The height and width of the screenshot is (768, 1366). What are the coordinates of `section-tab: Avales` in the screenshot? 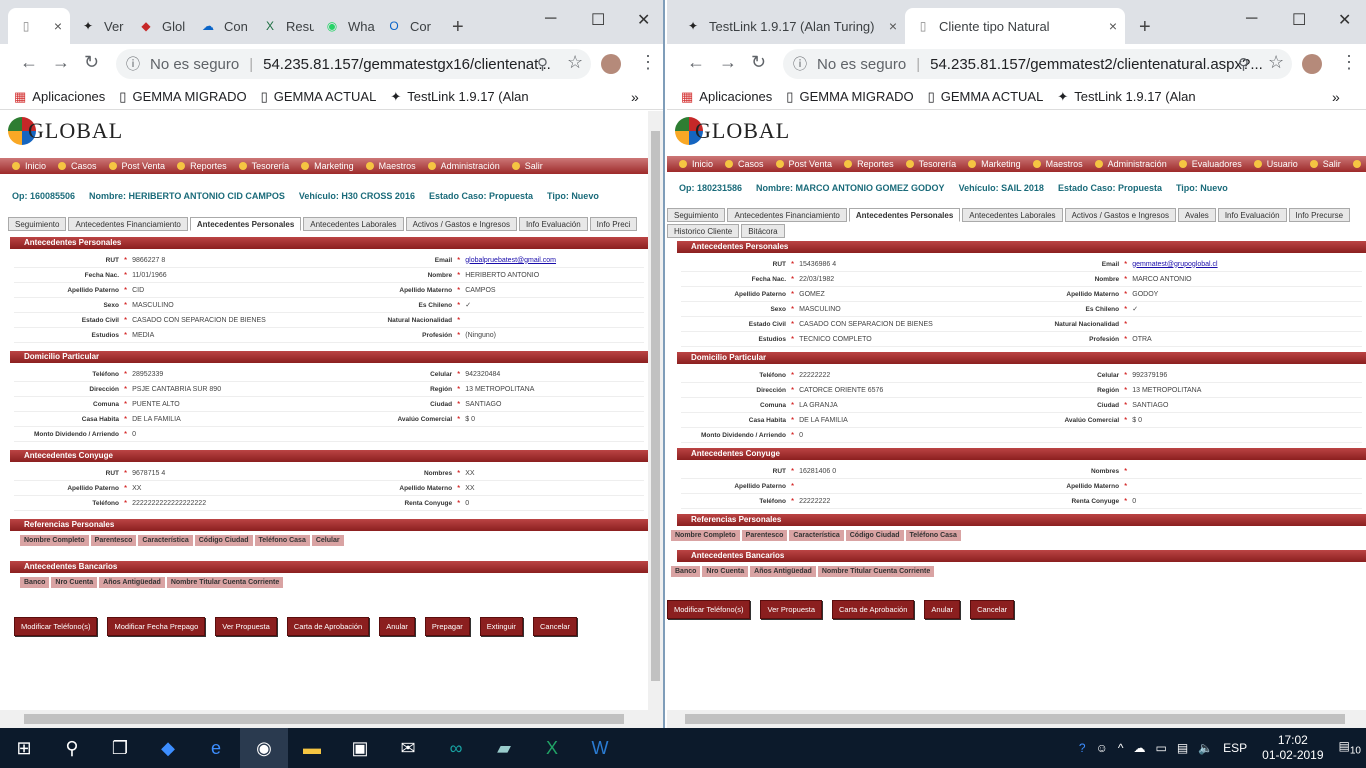 It's located at (1196, 215).